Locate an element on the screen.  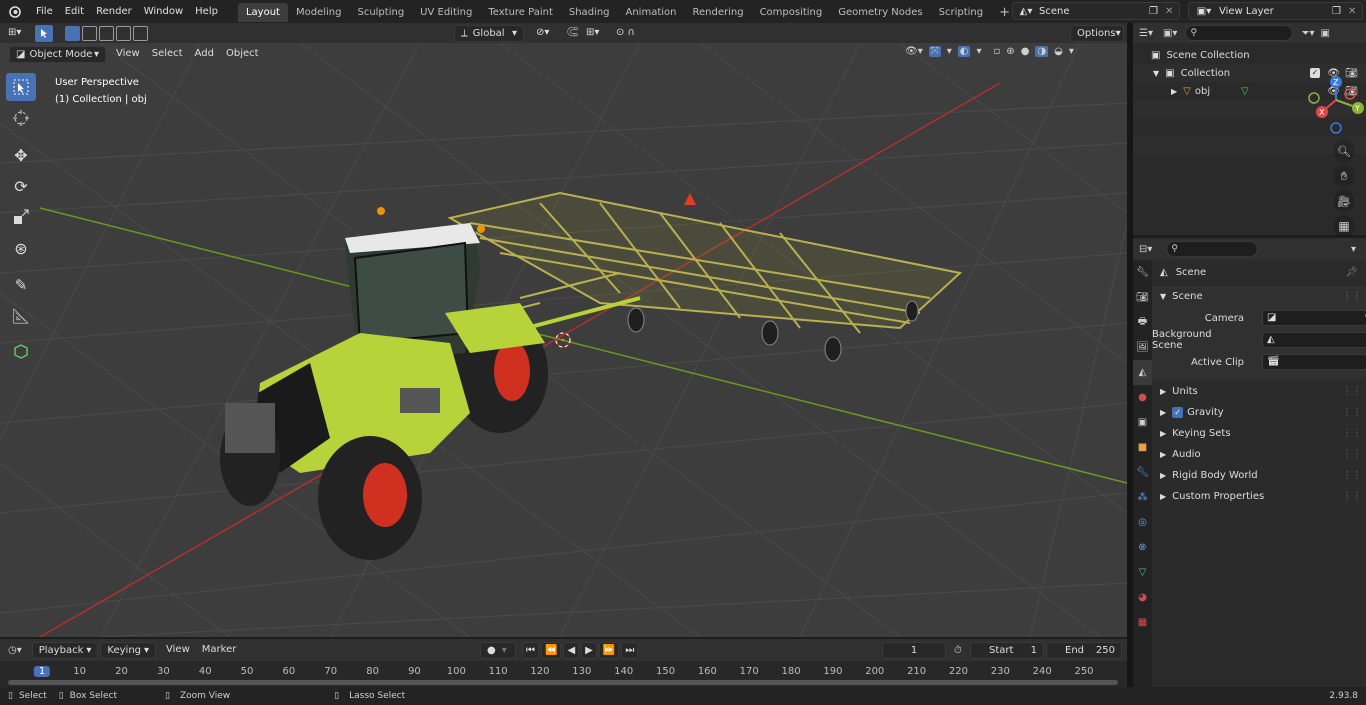
cursor-tool-icon is located at coordinates (21, 118).